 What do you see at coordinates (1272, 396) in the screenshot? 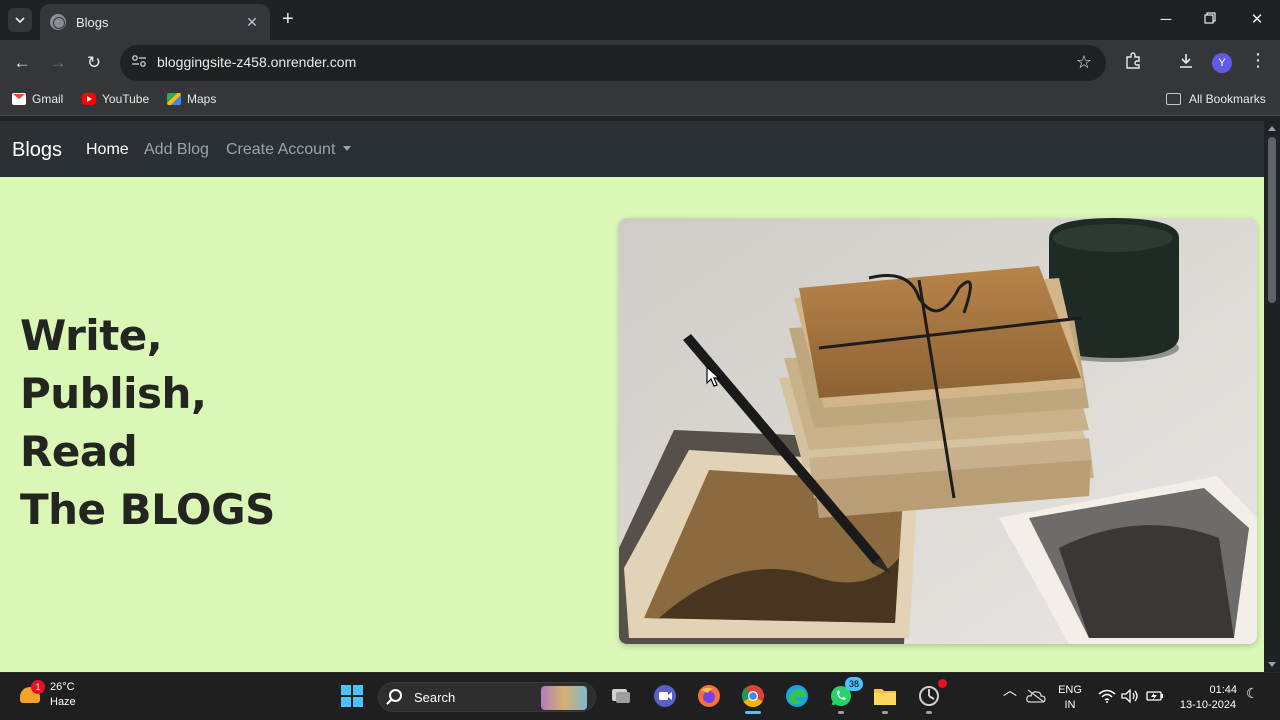
I see `page-scrollbar` at bounding box center [1272, 396].